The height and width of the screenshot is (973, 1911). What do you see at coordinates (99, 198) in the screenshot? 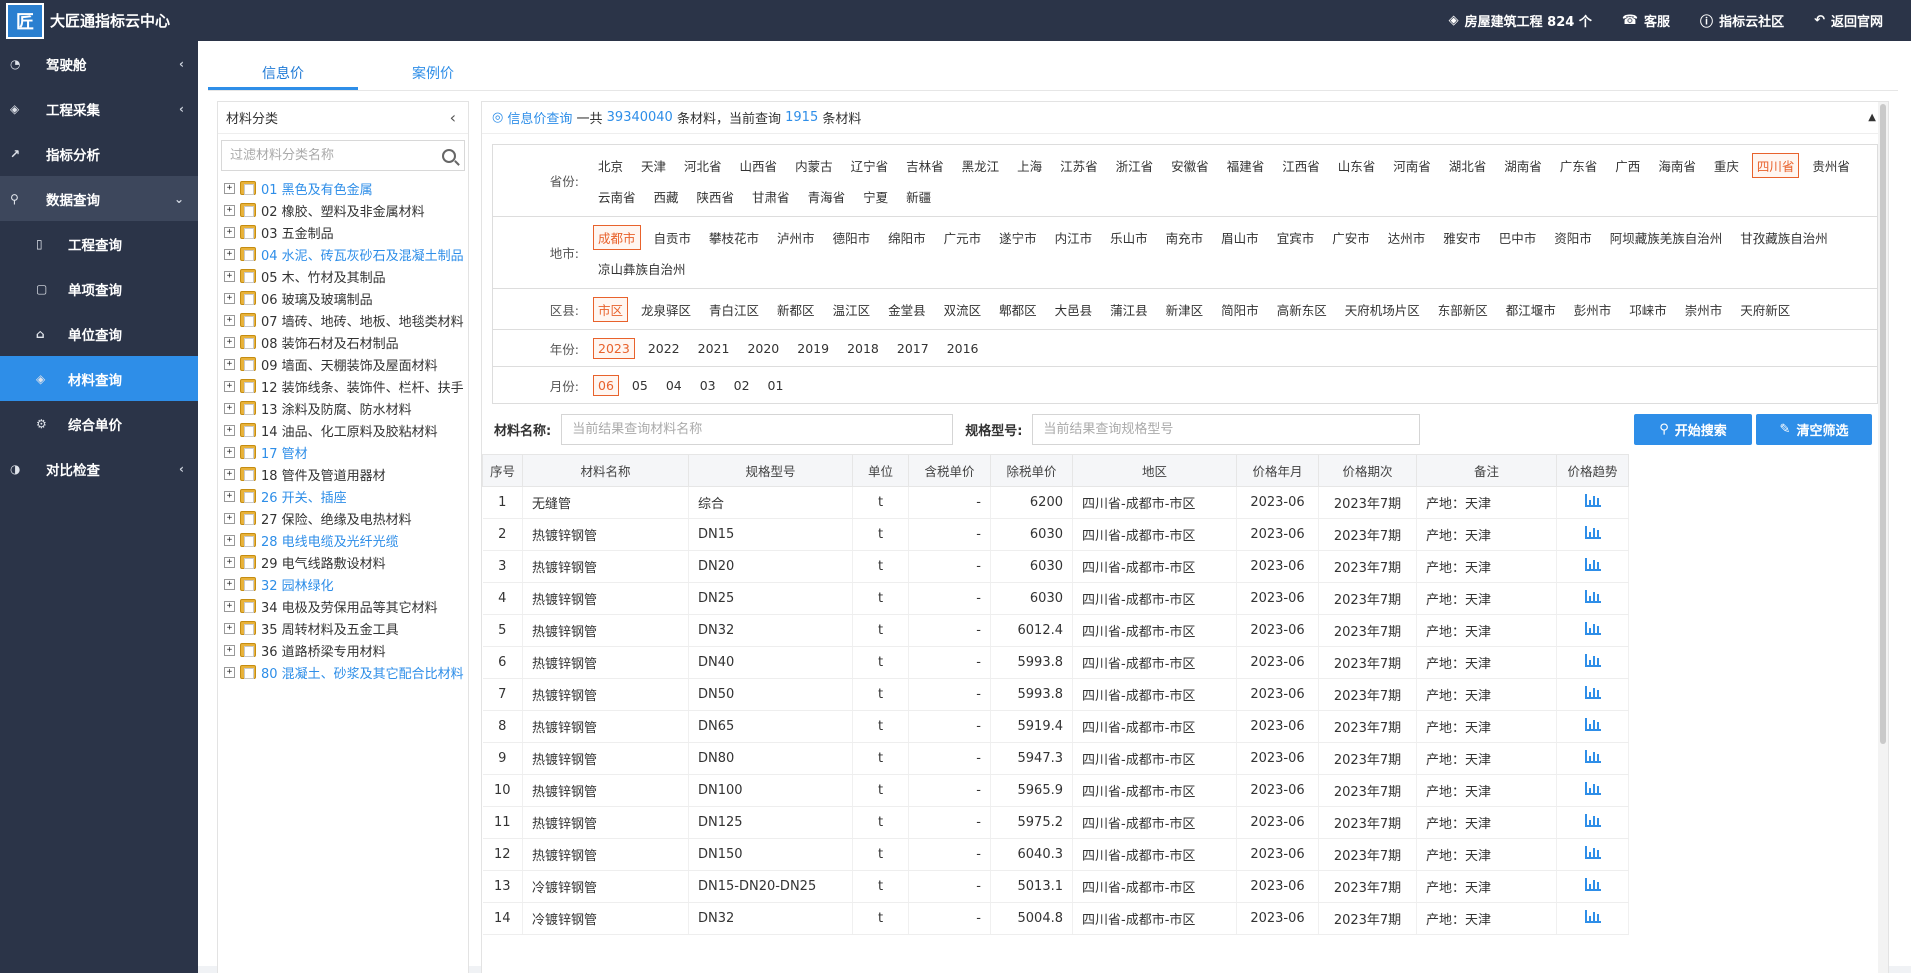
I see `sidebar-item-data-query: ⚲ 数据查询 ⌄` at bounding box center [99, 198].